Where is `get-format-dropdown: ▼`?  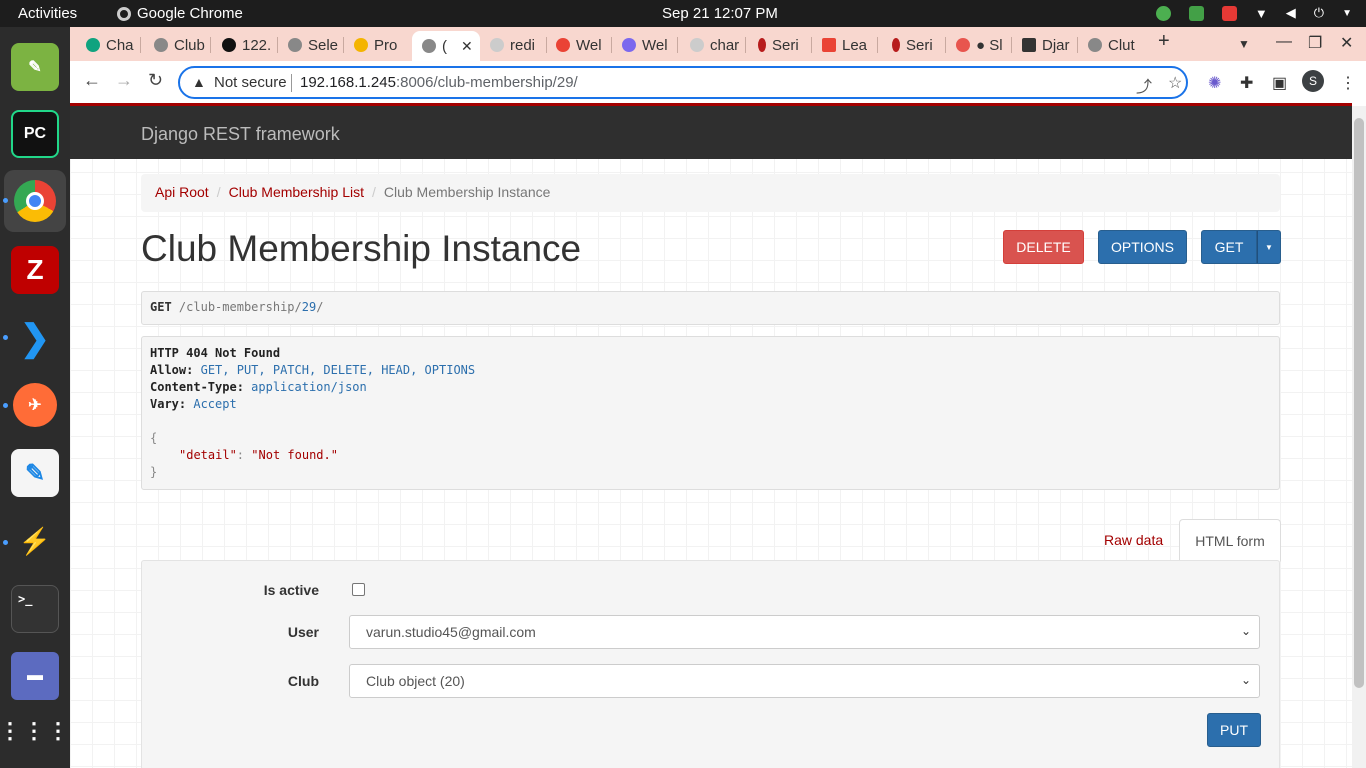
get-format-dropdown: ▼ is located at coordinates (1269, 247).